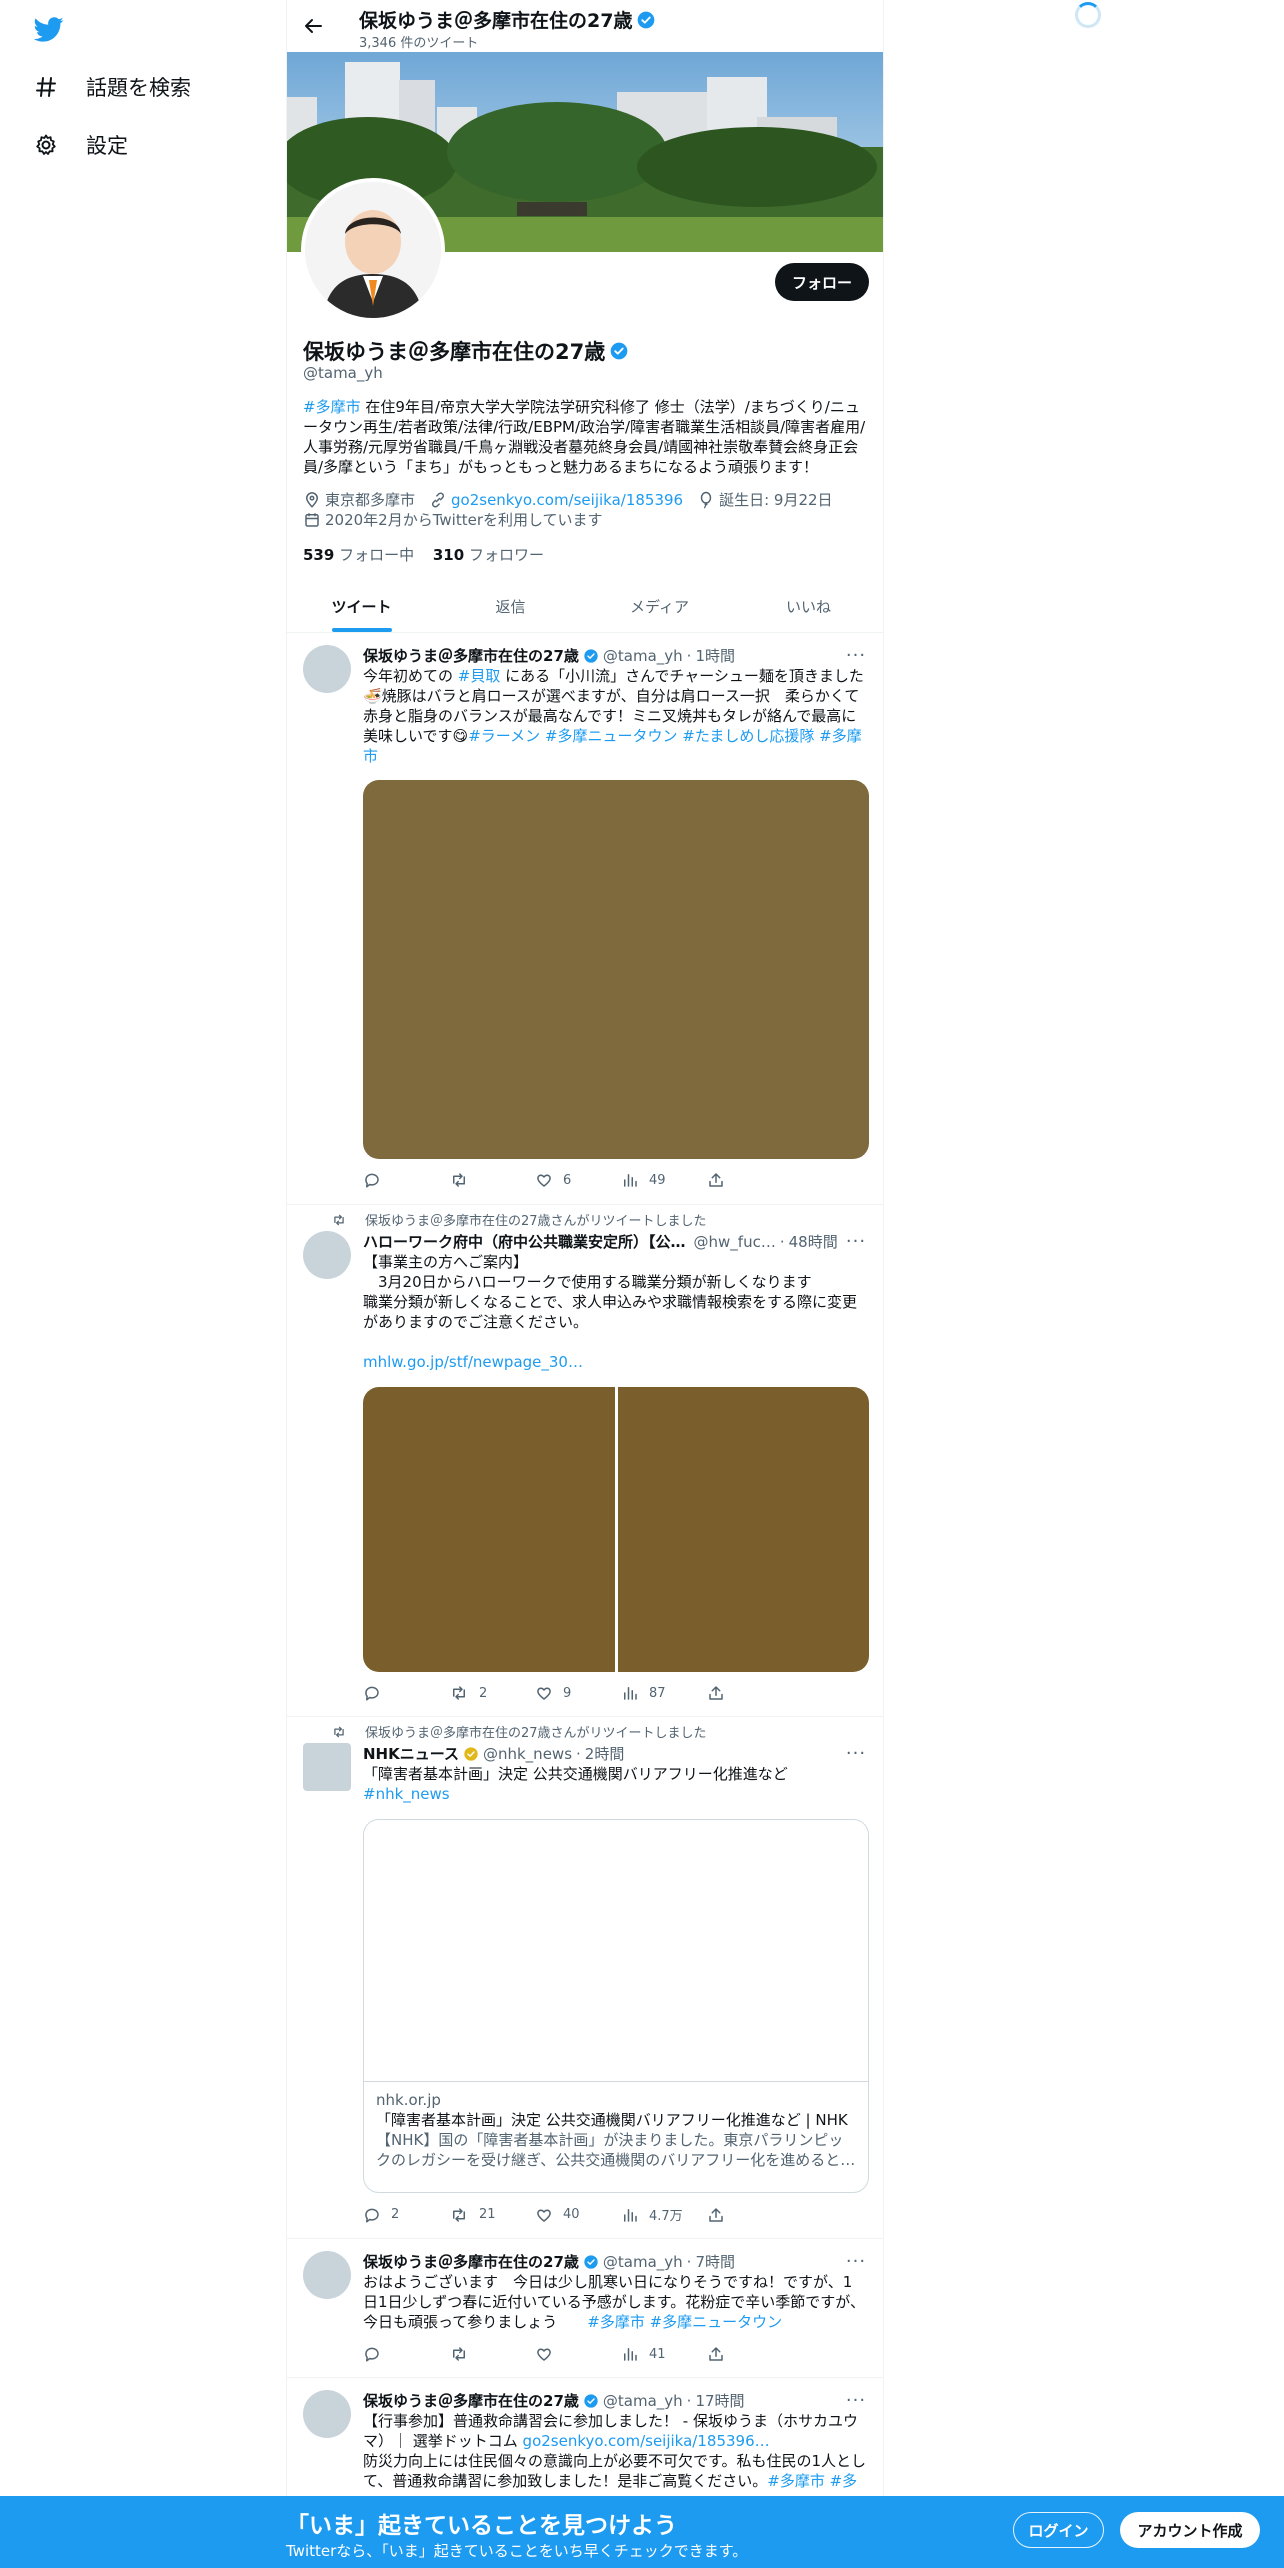 This screenshot has height=2568, width=1284. I want to click on tab-media: メディア, so click(659, 606).